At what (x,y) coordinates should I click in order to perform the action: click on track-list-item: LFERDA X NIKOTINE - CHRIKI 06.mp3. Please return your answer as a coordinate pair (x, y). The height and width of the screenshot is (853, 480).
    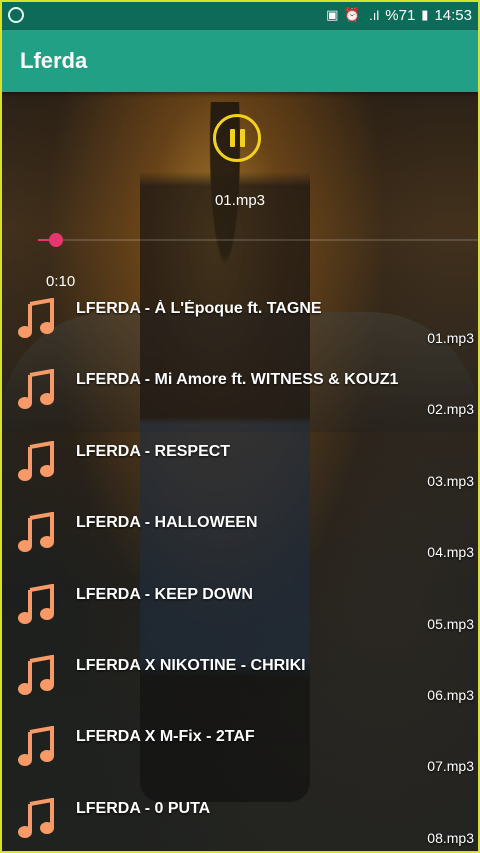
    Looking at the image, I should click on (240, 684).